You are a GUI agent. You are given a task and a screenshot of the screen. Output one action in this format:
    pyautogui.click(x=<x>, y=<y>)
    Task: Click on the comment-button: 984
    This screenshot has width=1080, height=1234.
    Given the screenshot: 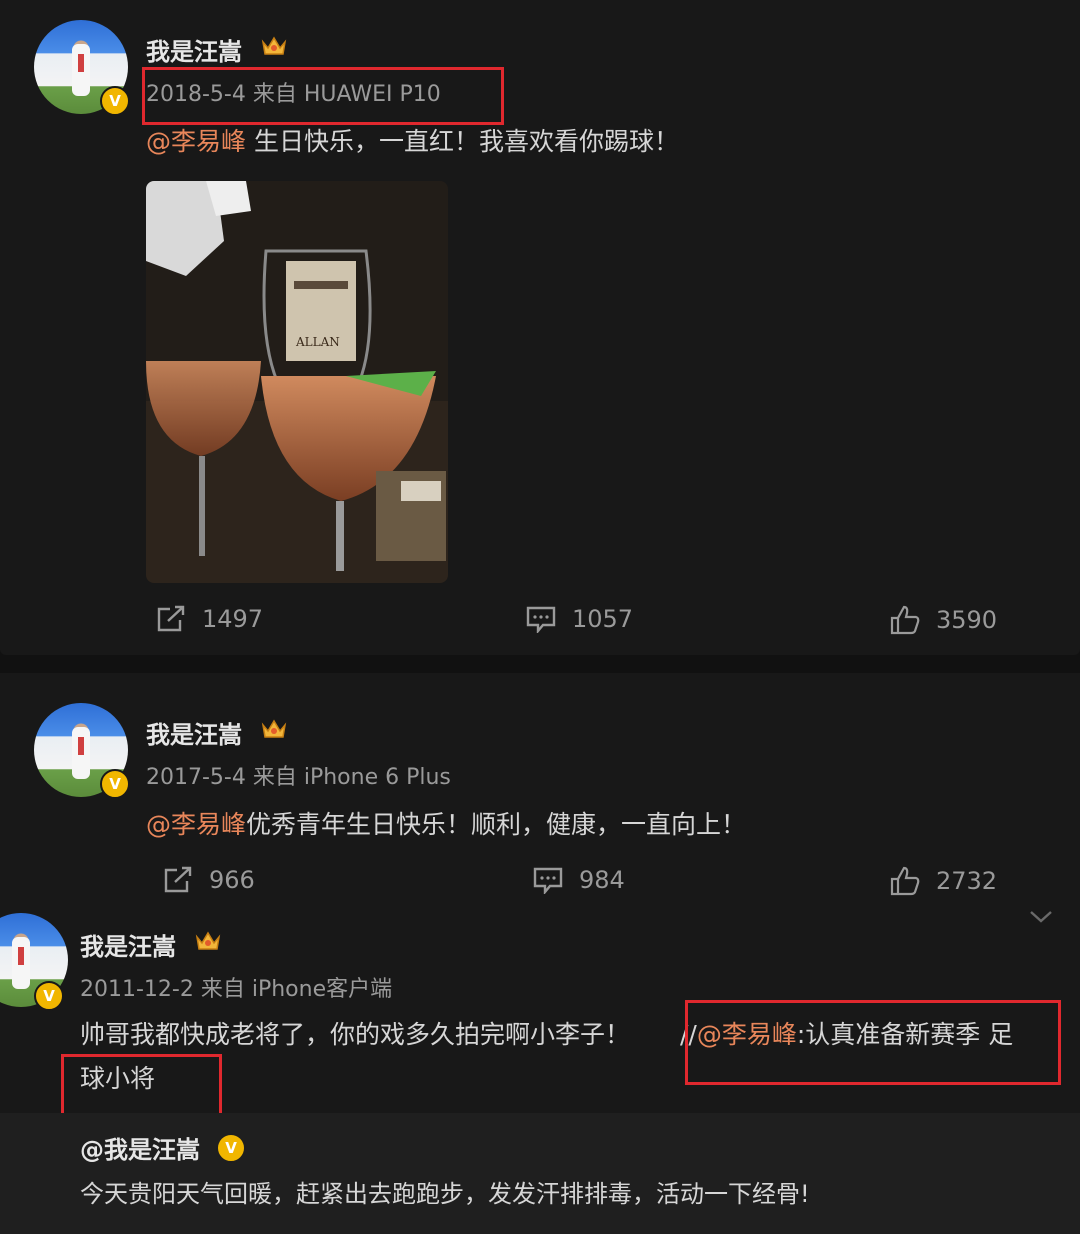 What is the action you would take?
    pyautogui.click(x=579, y=880)
    